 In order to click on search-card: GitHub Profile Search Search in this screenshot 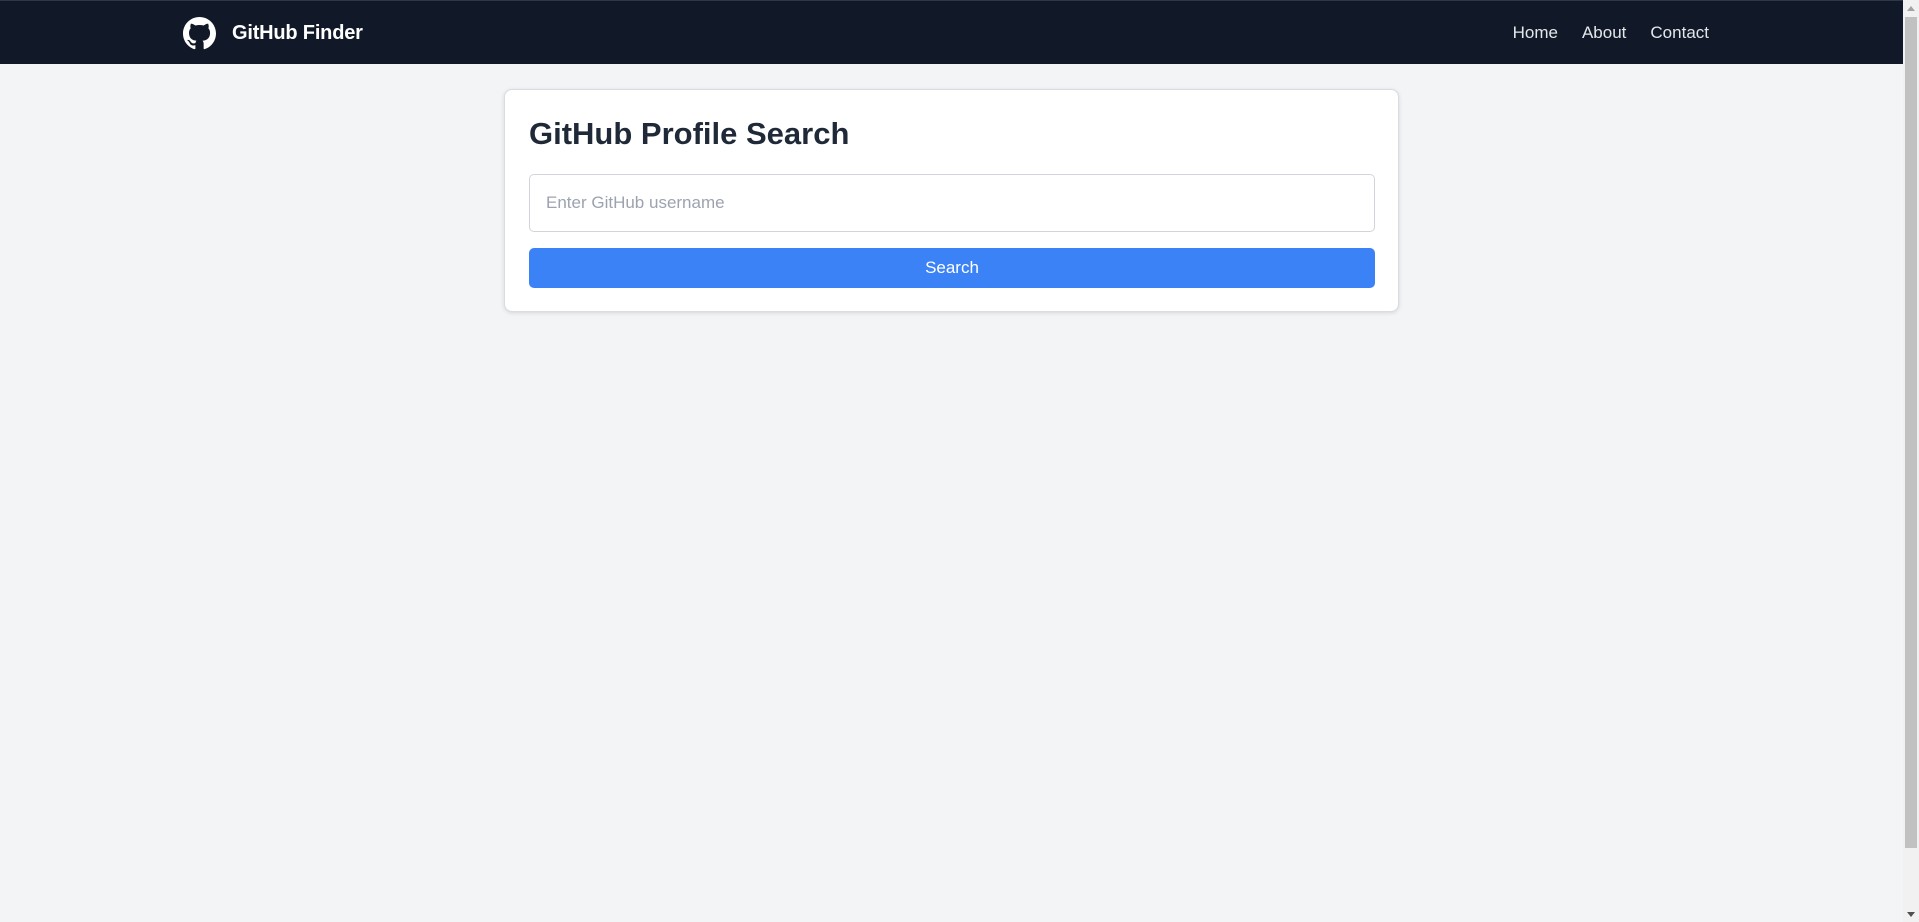, I will do `click(951, 200)`.